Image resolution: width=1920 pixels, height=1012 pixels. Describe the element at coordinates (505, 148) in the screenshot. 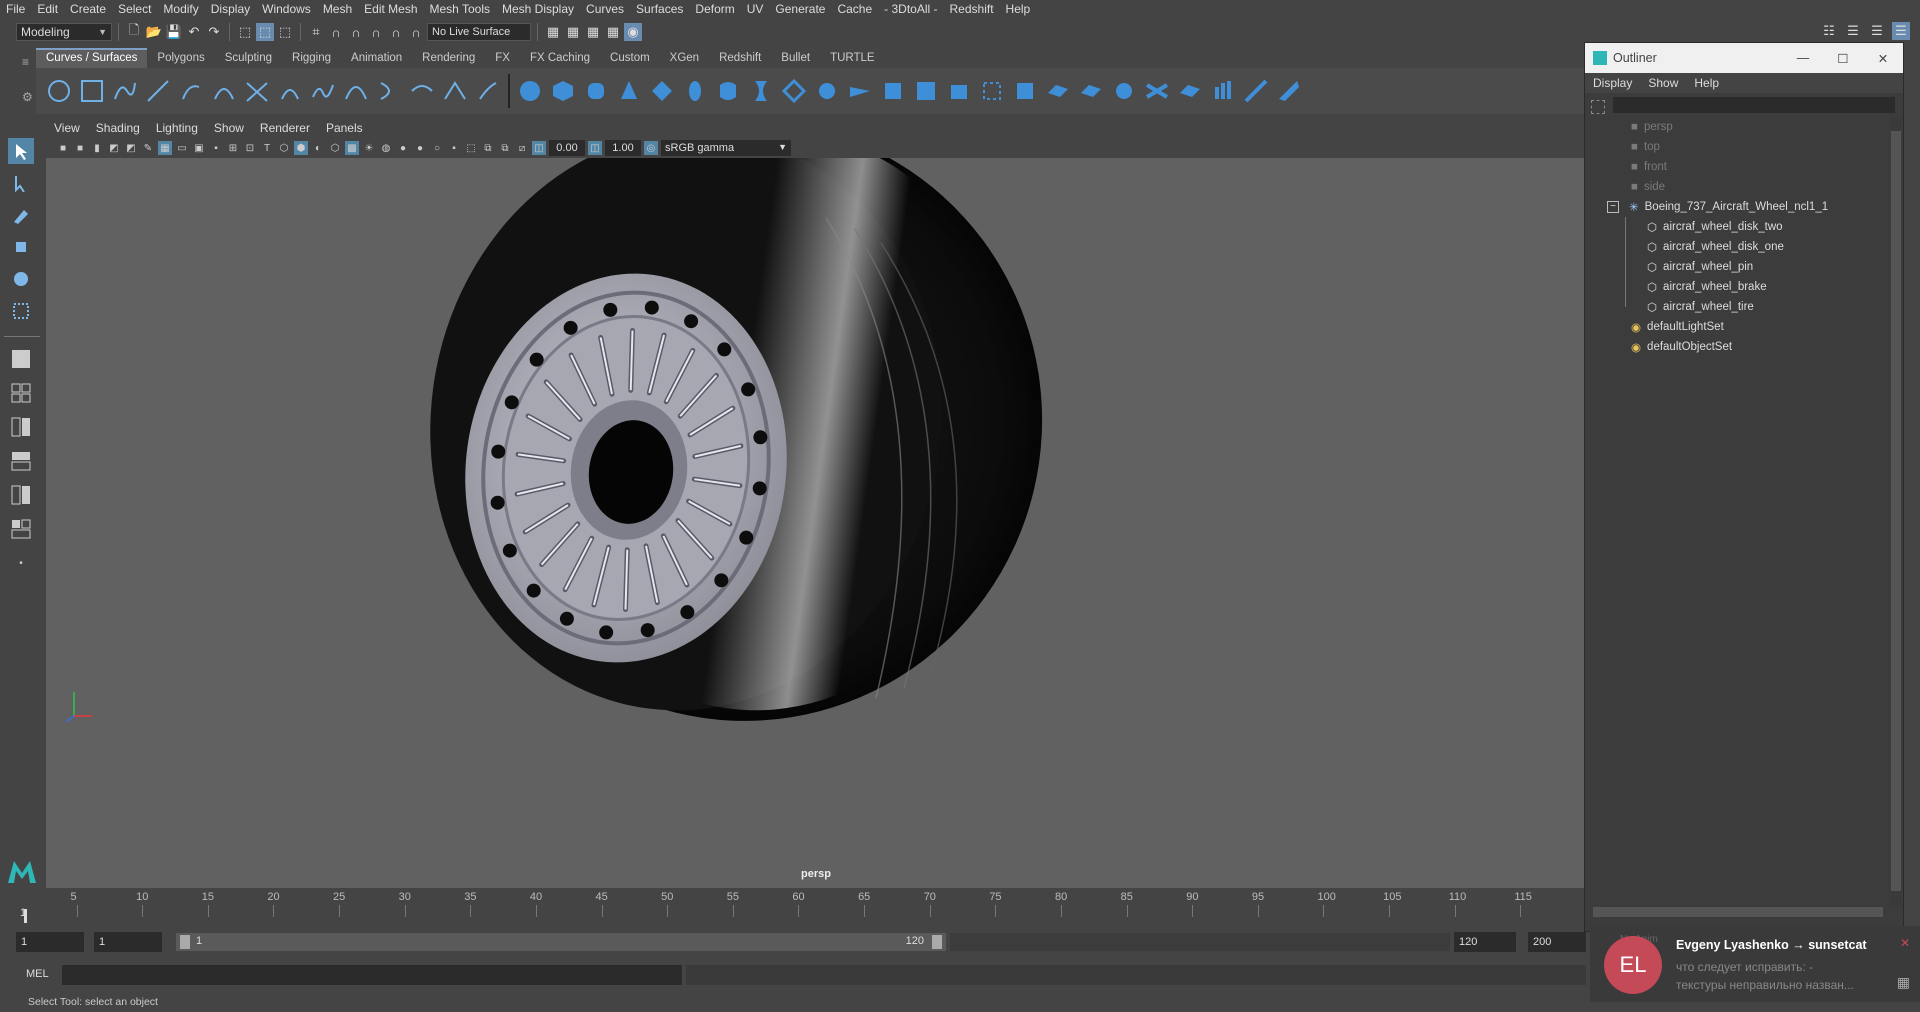

I see `xray-joints-icon: ⧉` at that location.